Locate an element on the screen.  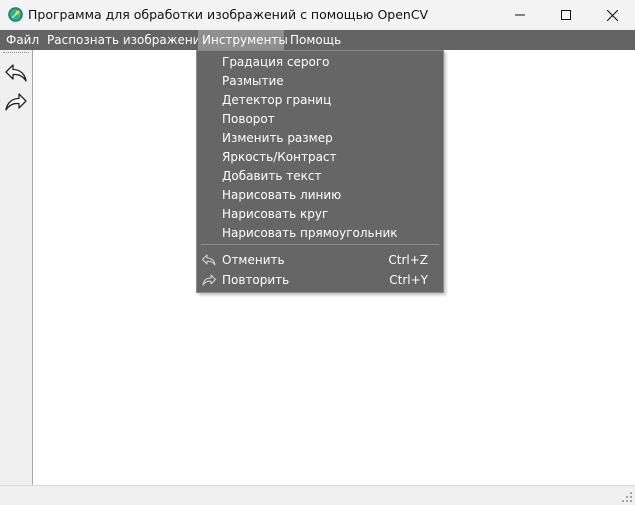
menu-help: Помощь is located at coordinates (315, 40).